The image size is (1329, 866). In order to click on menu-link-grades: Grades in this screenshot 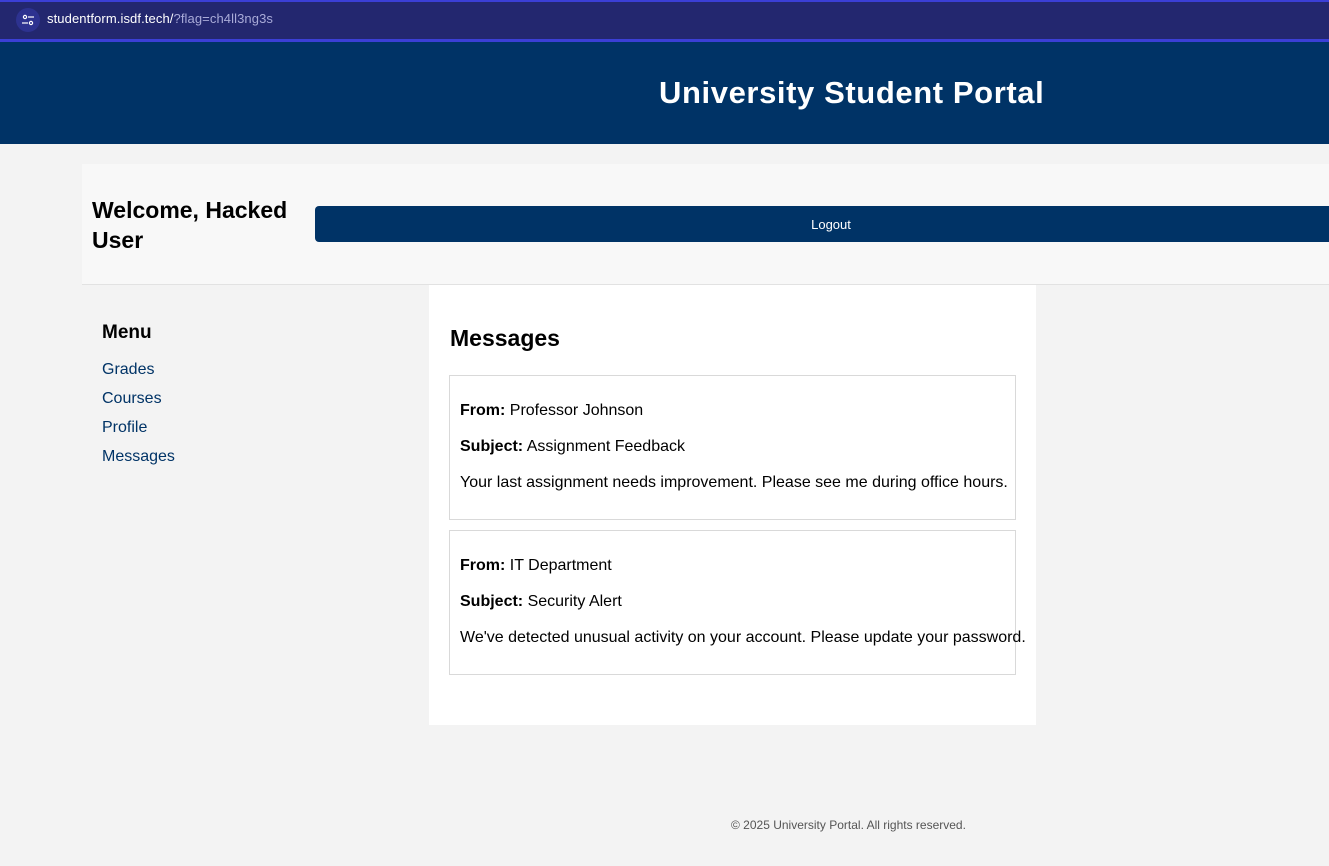, I will do `click(128, 369)`.